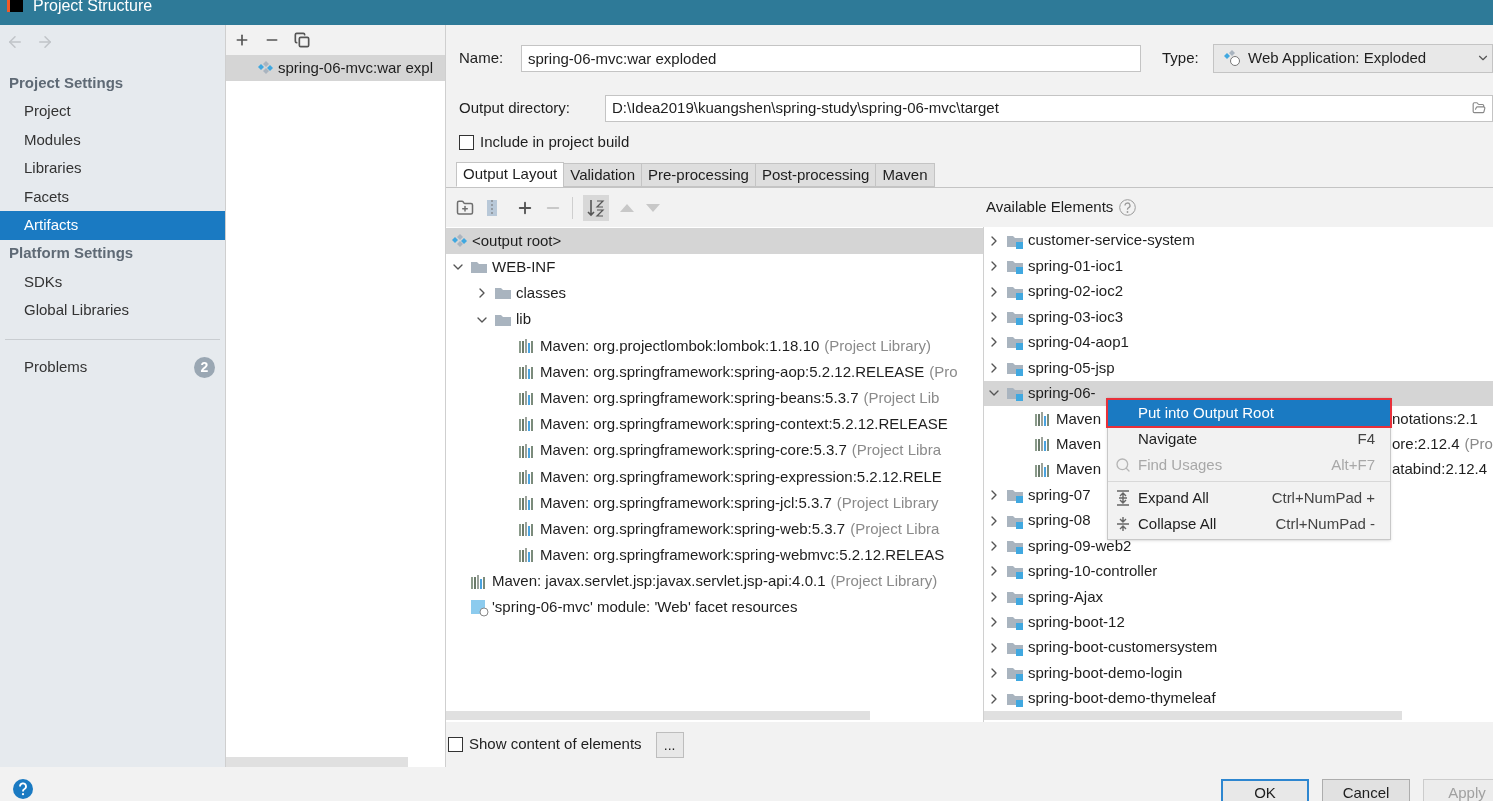 Image resolution: width=1493 pixels, height=801 pixels. What do you see at coordinates (887, 502) in the screenshot?
I see `library-note: (Project Library` at bounding box center [887, 502].